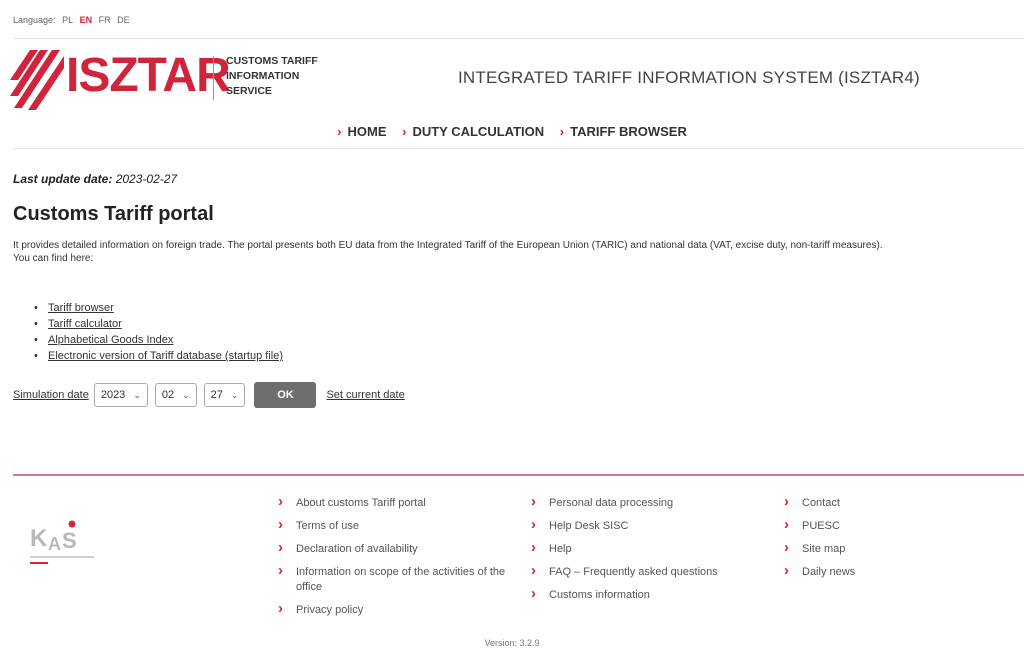  Describe the element at coordinates (39, 538) in the screenshot. I see `svg-text: K` at that location.